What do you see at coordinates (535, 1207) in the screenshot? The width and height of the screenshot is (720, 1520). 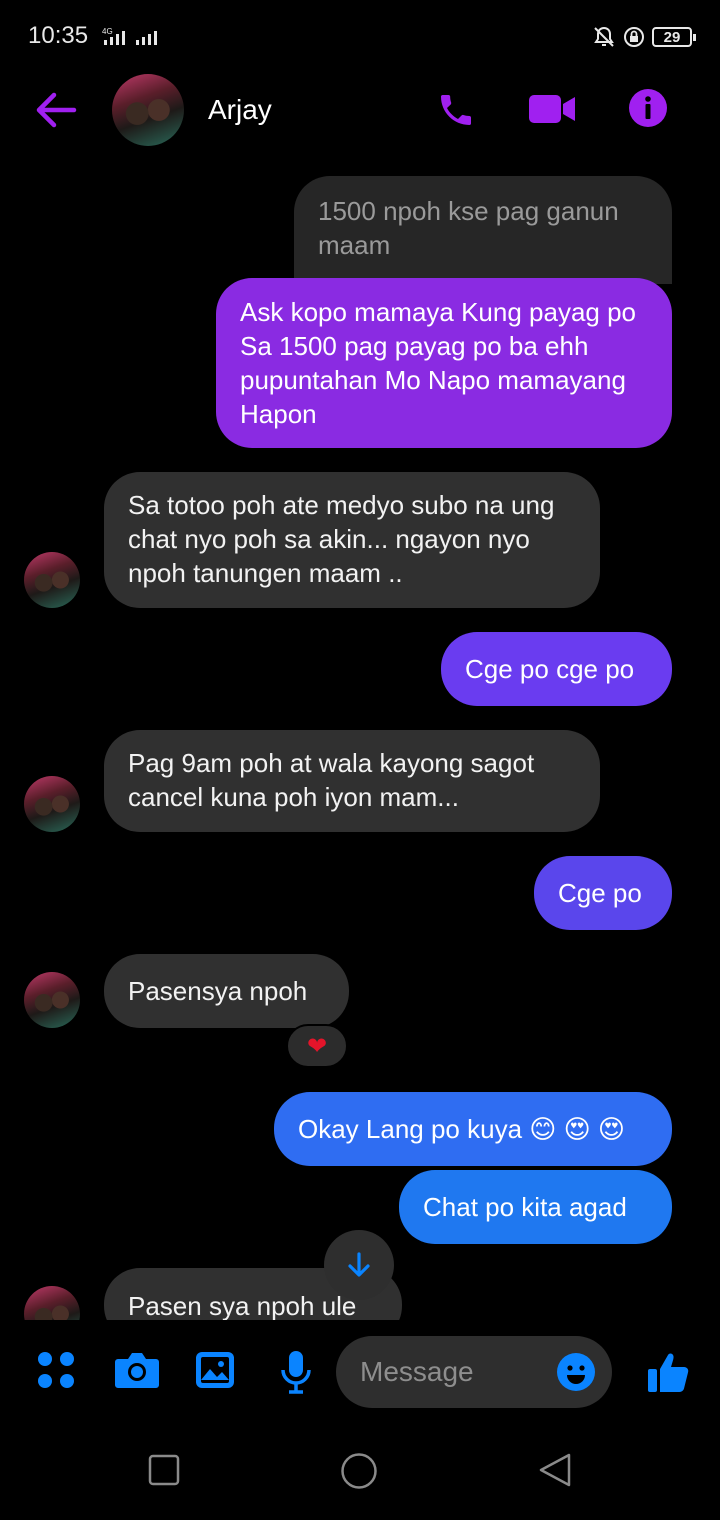 I see `message-bubble-outgoing: Chat po kita agad` at bounding box center [535, 1207].